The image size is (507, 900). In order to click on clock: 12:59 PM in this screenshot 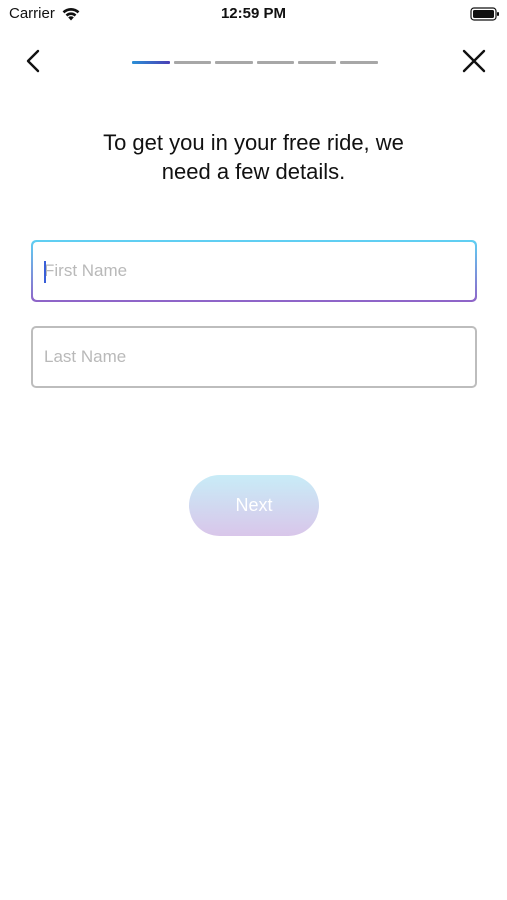, I will do `click(253, 13)`.